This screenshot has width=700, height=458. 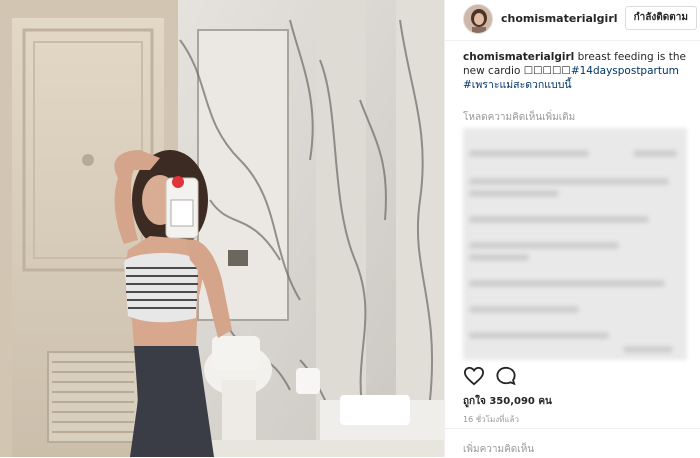 What do you see at coordinates (491, 419) in the screenshot?
I see `post-time: 16 ชั่วโมงที่แล้ว` at bounding box center [491, 419].